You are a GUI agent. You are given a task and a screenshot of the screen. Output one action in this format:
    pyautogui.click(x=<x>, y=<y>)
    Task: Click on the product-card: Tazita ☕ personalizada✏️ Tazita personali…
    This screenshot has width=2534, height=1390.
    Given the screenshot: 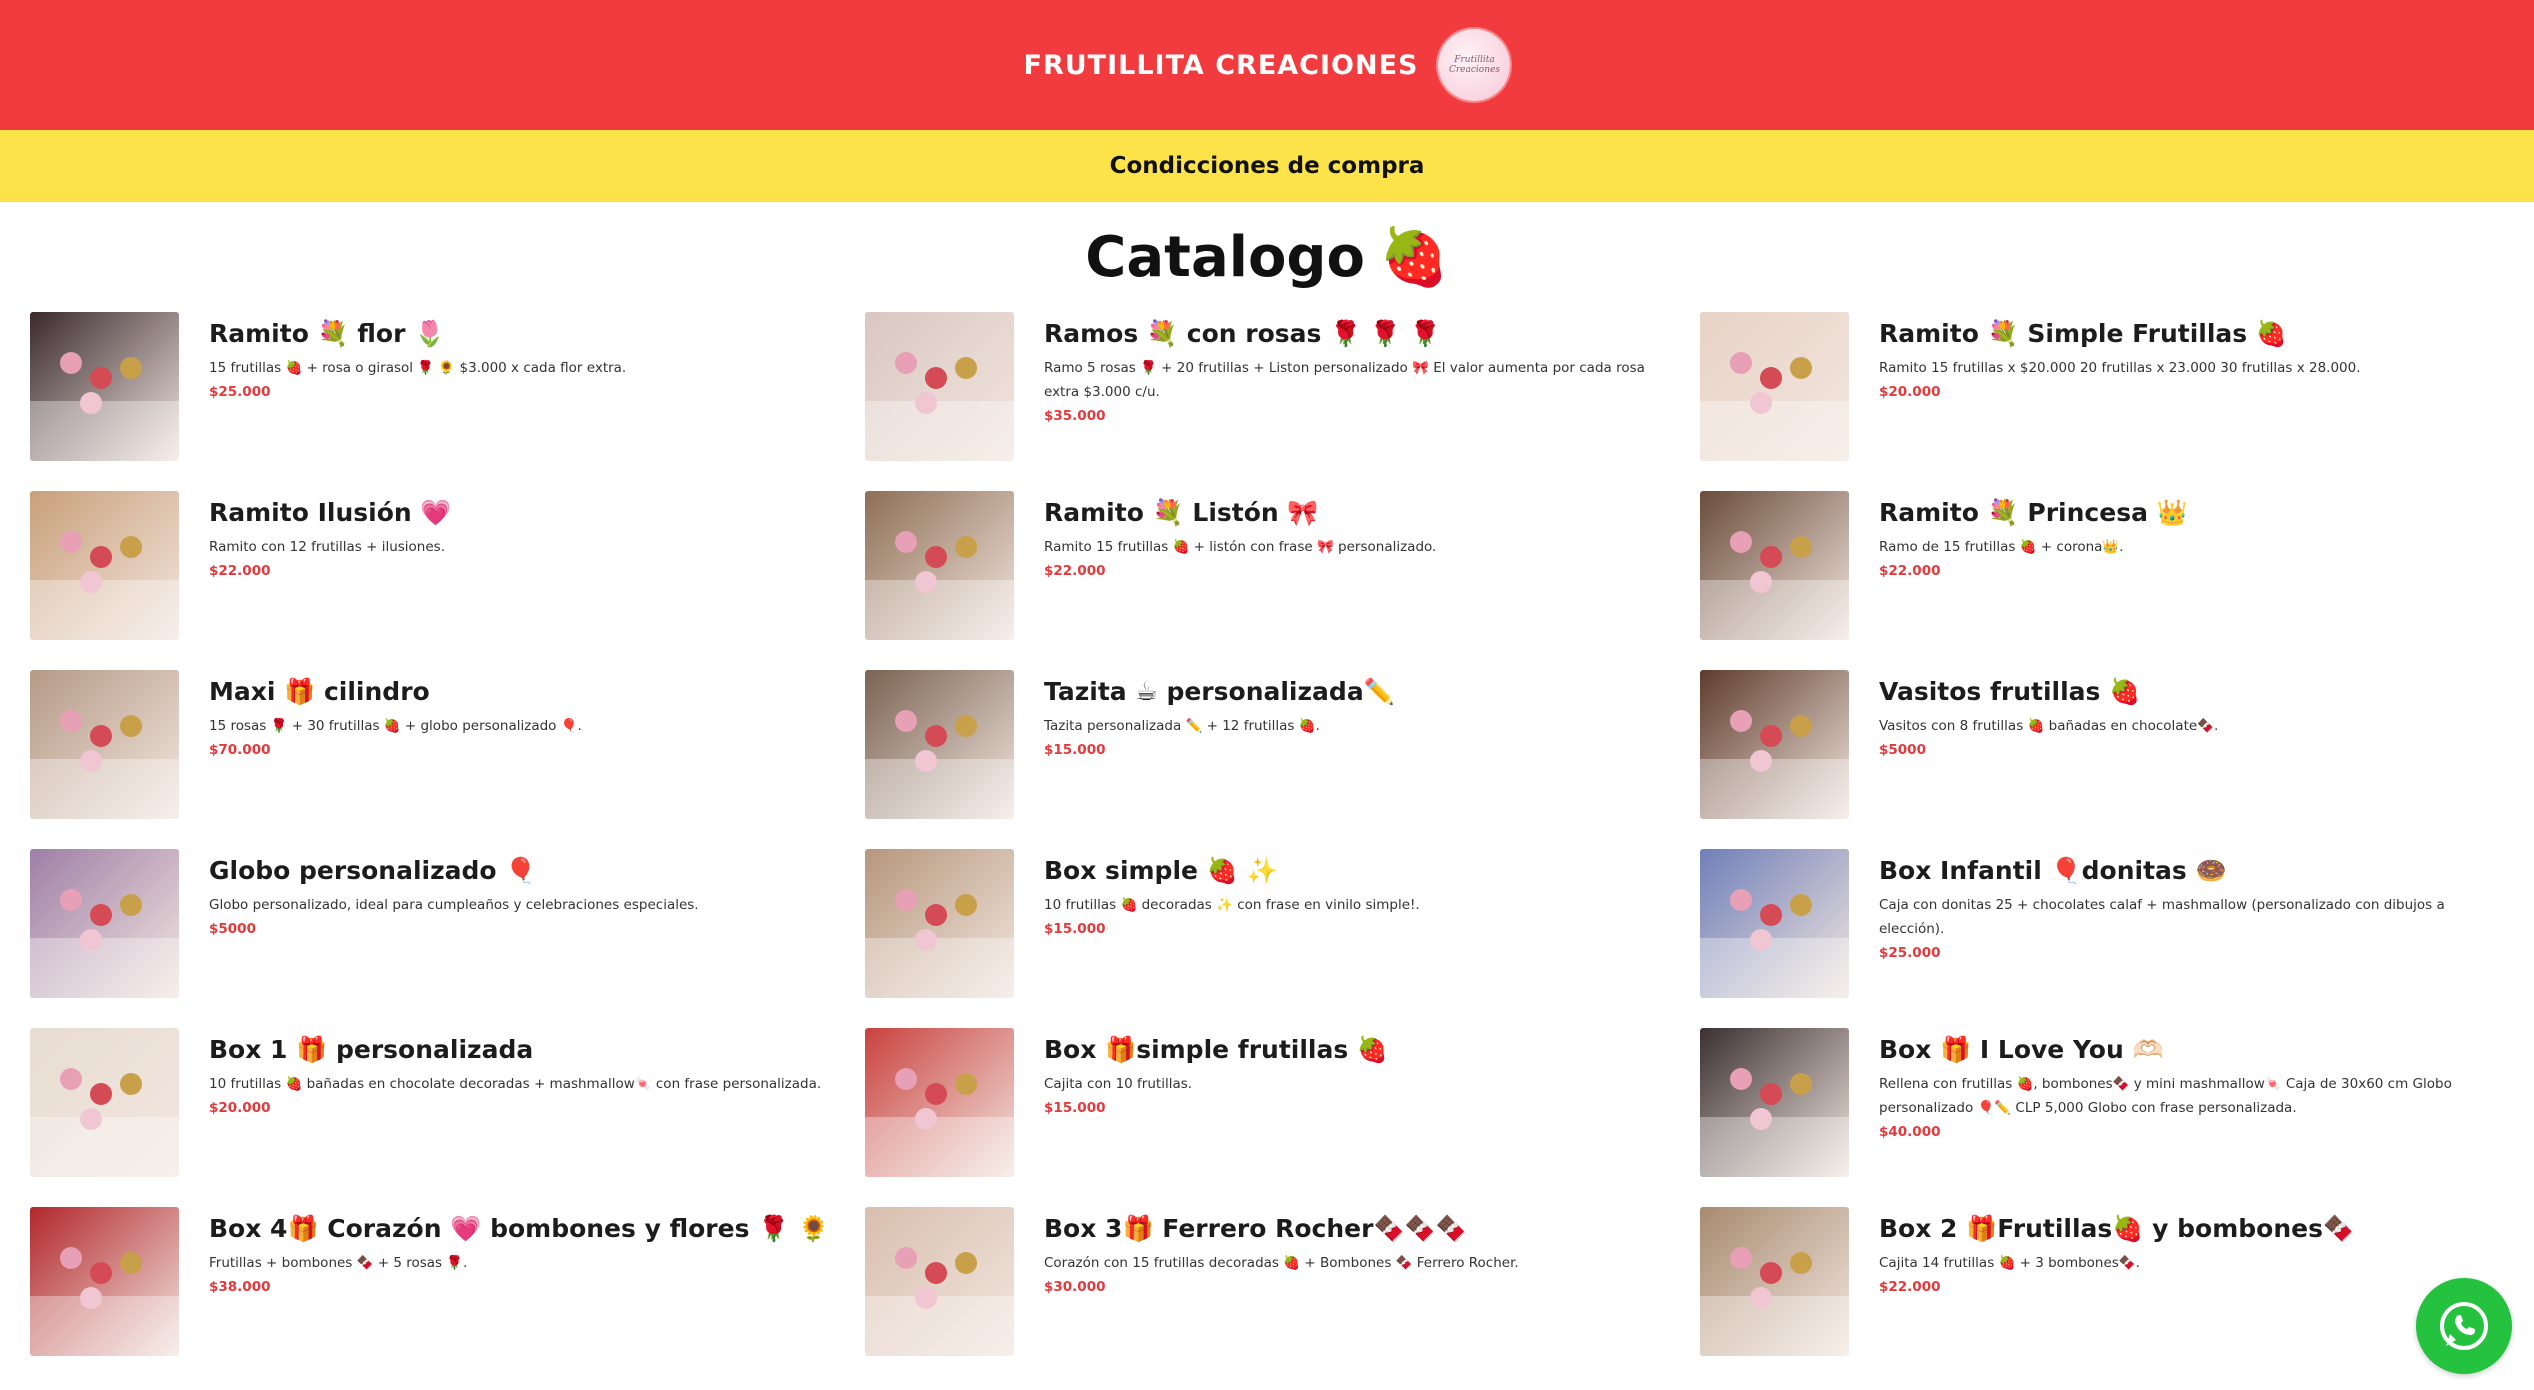 What is the action you would take?
    pyautogui.click(x=1282, y=744)
    